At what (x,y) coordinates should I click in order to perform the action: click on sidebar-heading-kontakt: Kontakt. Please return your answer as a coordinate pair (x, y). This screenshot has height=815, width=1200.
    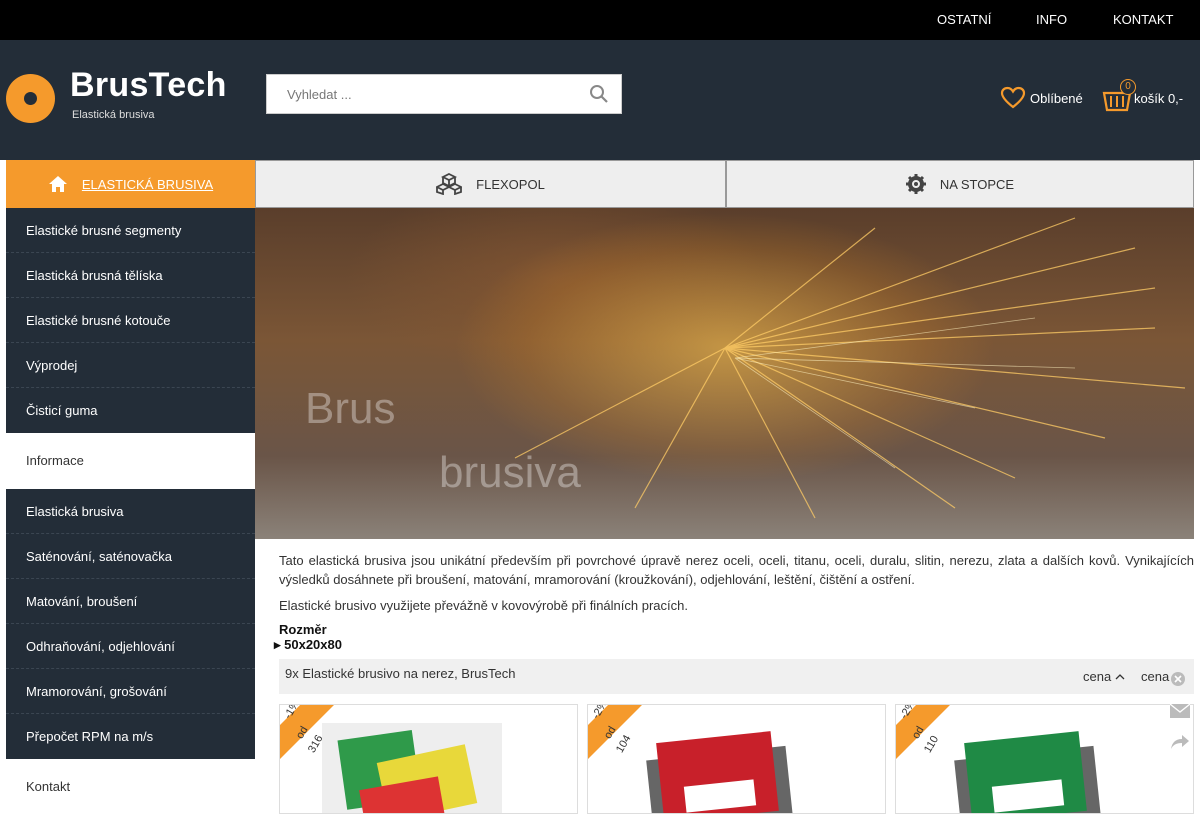
    Looking at the image, I should click on (130, 787).